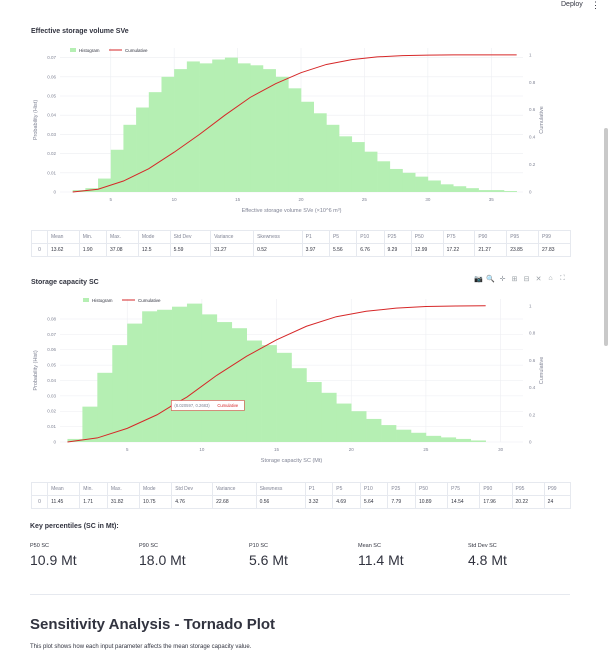 The image size is (609, 661). Describe the element at coordinates (530, 305) in the screenshot. I see `y2-tick-label: 1` at that location.